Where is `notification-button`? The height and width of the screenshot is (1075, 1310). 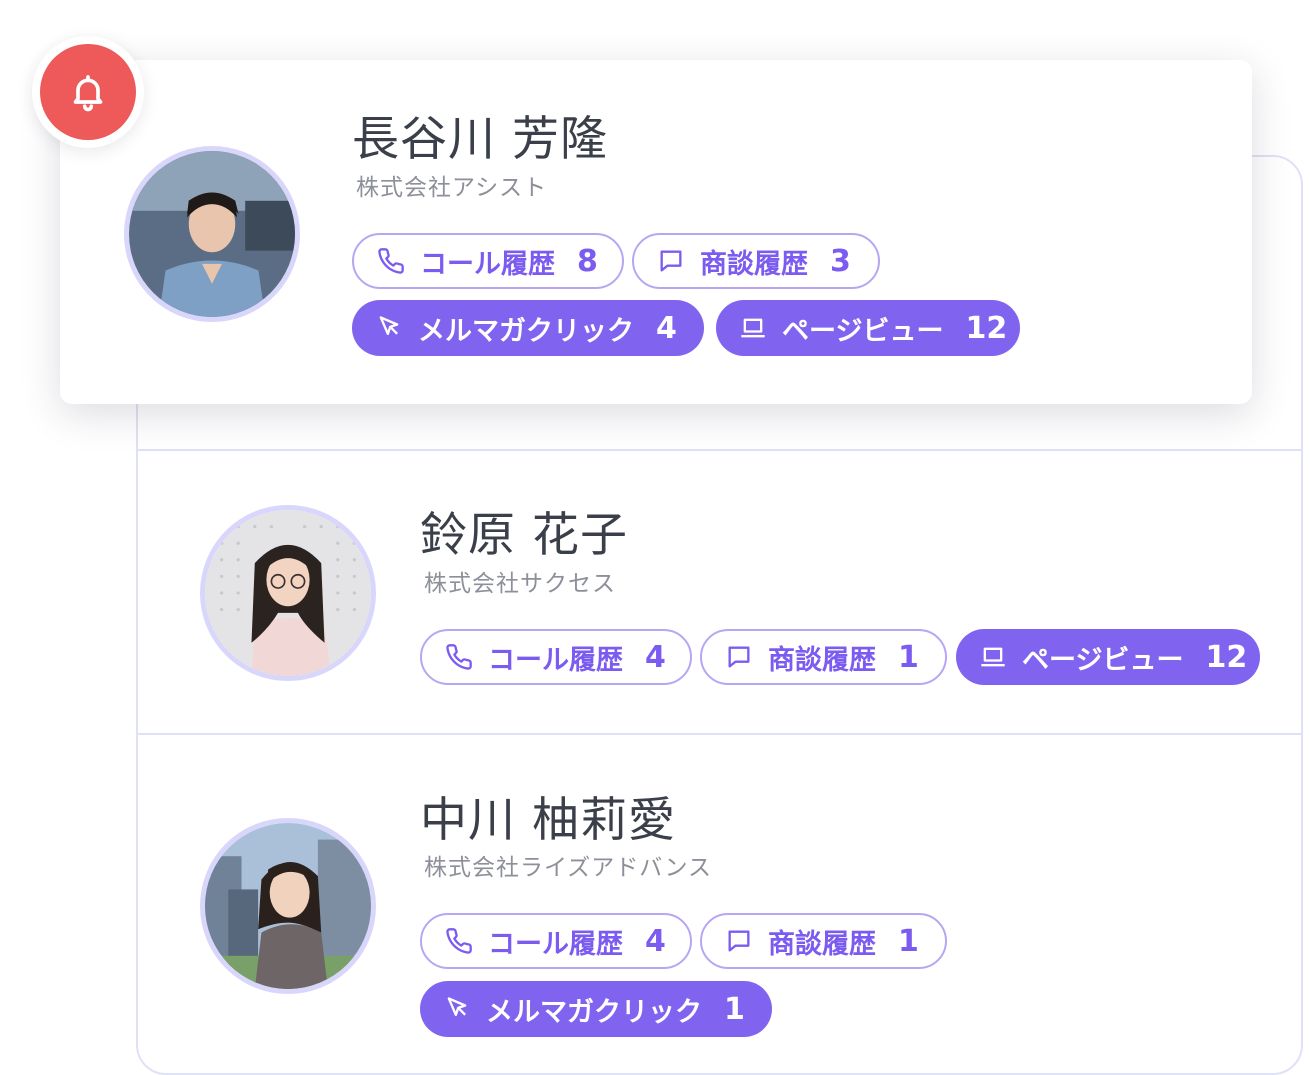 notification-button is located at coordinates (88, 92).